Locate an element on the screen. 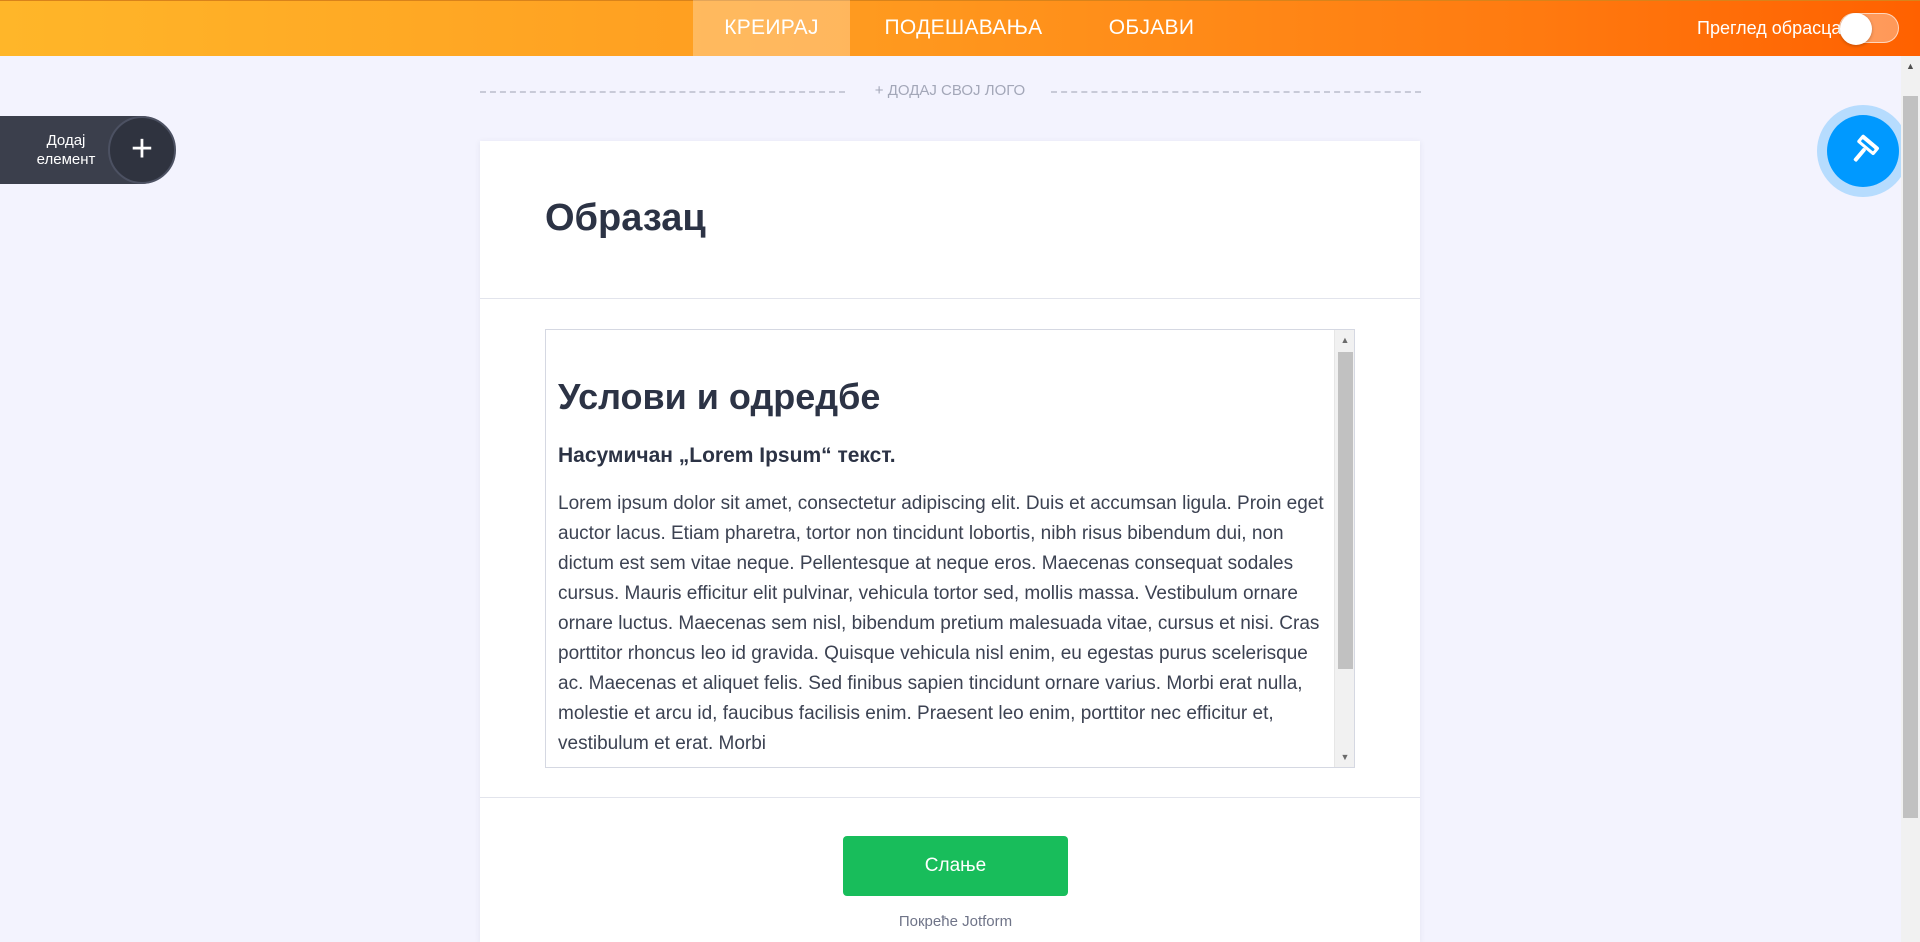 The image size is (1920, 942). form-designer-button is located at coordinates (1863, 151).